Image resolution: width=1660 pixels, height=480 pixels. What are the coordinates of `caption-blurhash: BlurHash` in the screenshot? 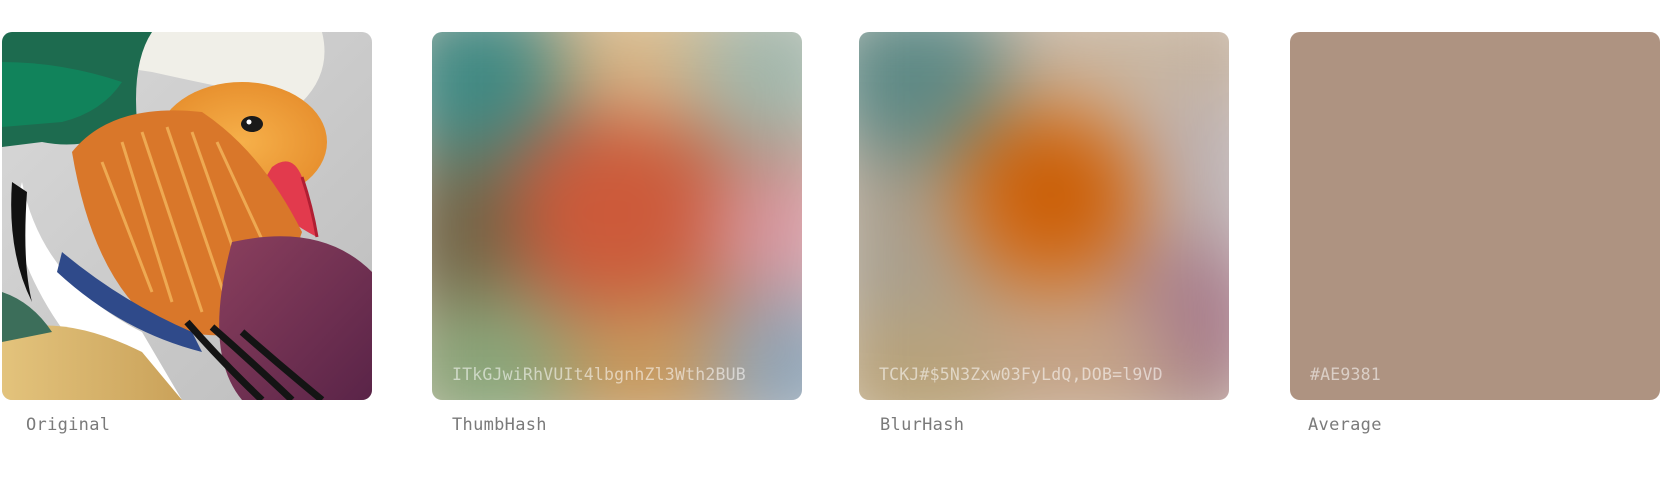 It's located at (922, 425).